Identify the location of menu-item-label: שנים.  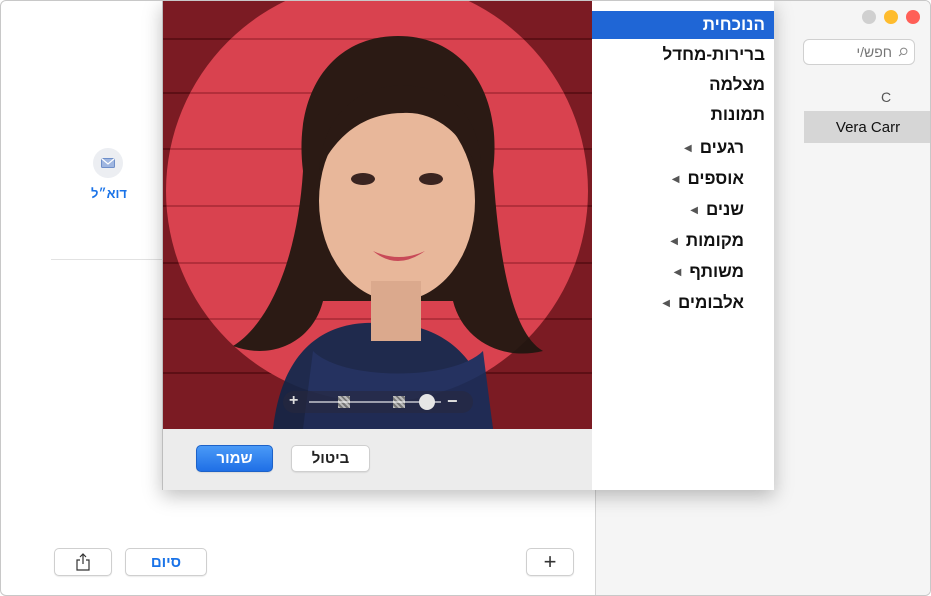
(724, 209).